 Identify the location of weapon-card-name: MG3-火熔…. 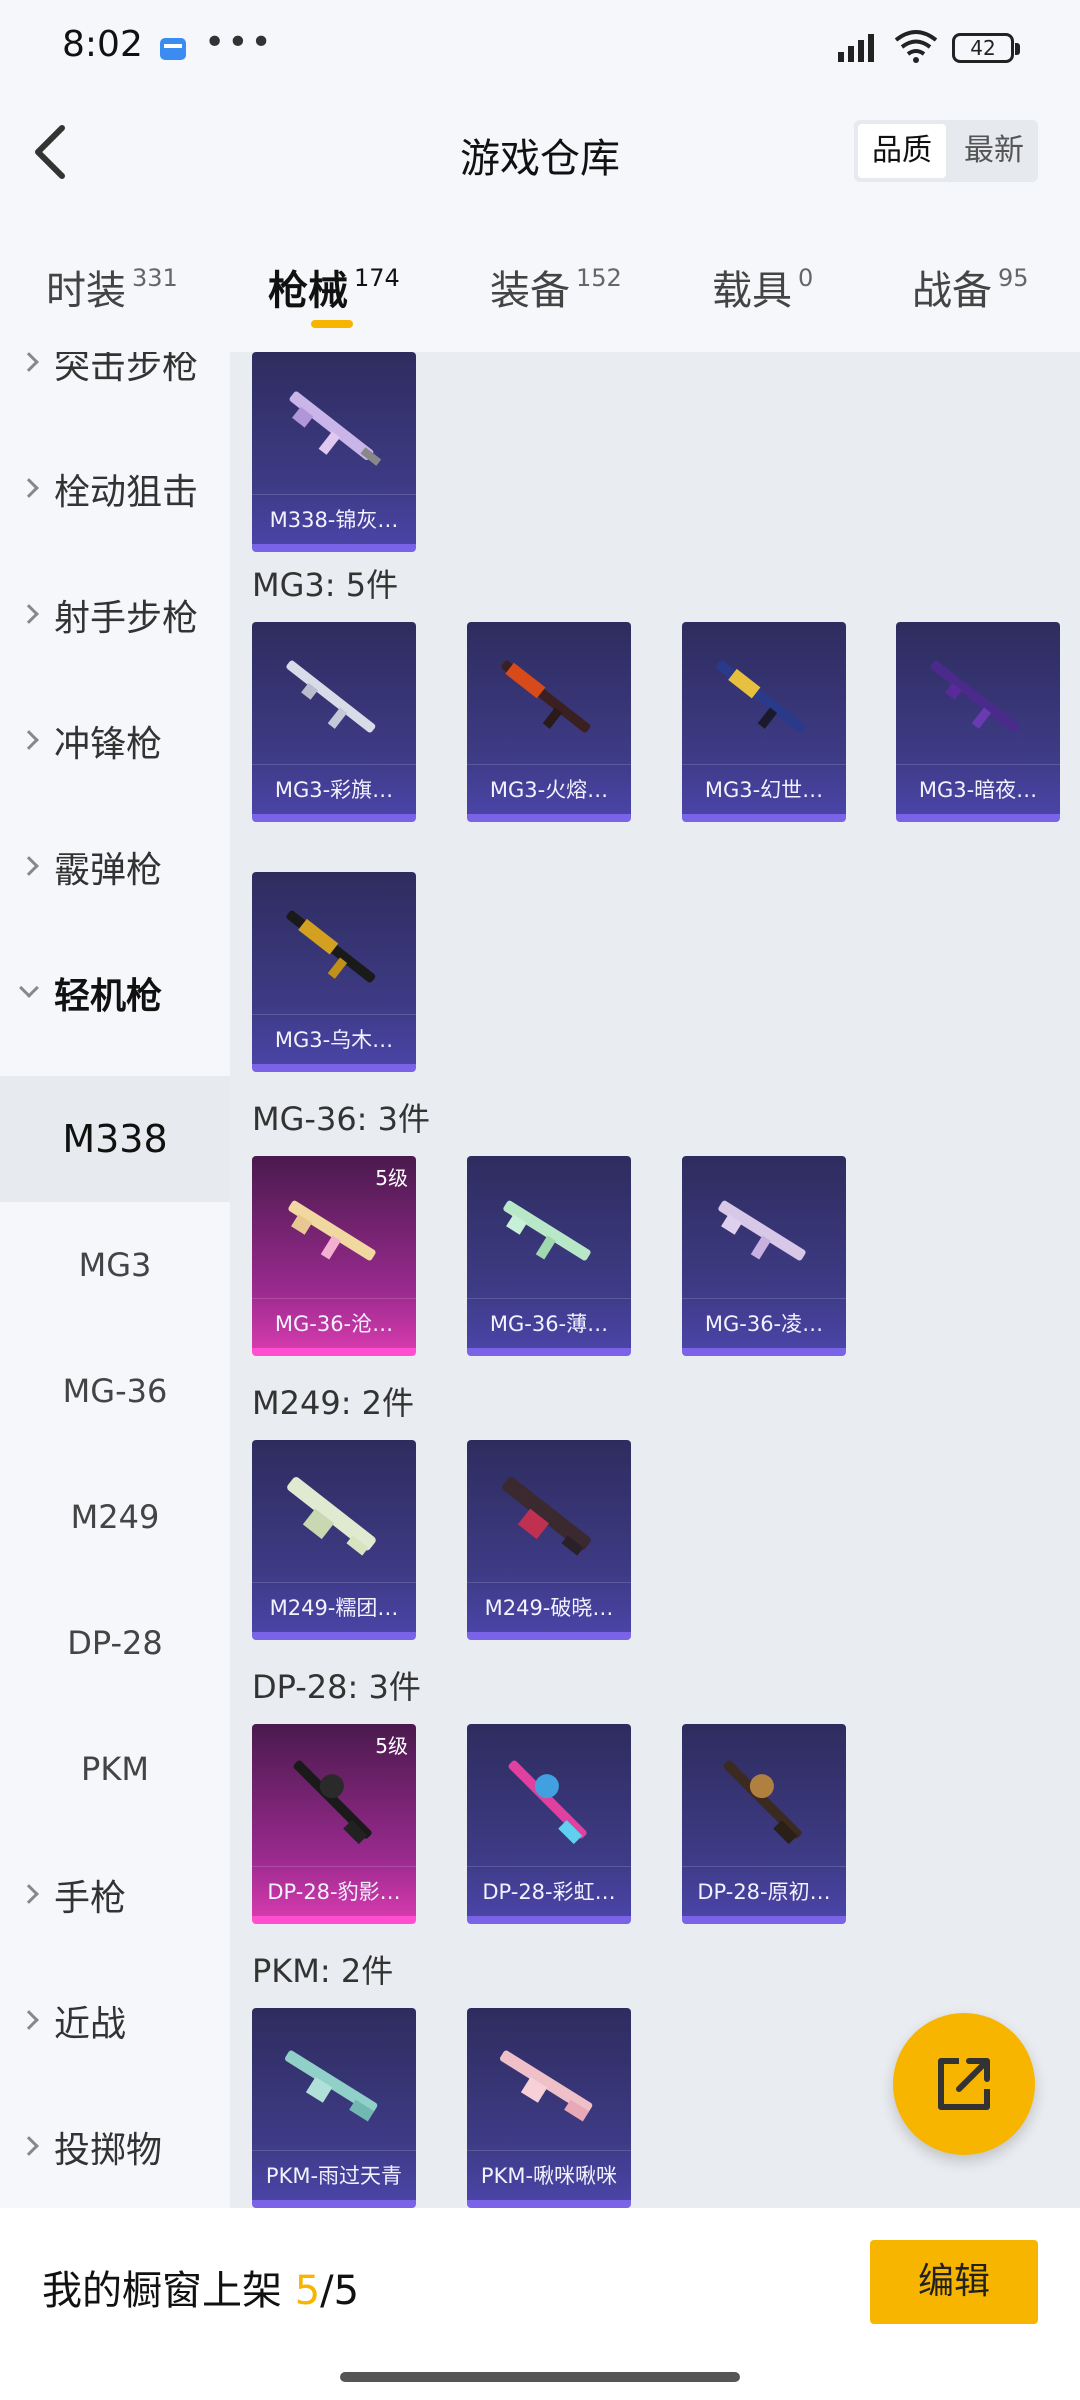
(549, 789).